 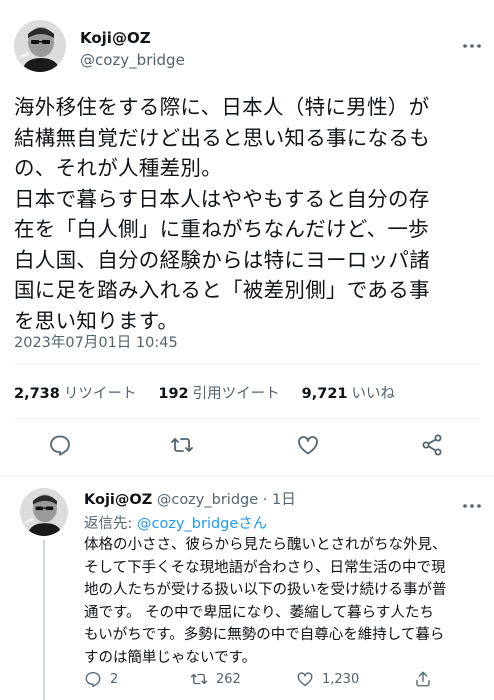 I want to click on retweet-count: 262, so click(x=228, y=679).